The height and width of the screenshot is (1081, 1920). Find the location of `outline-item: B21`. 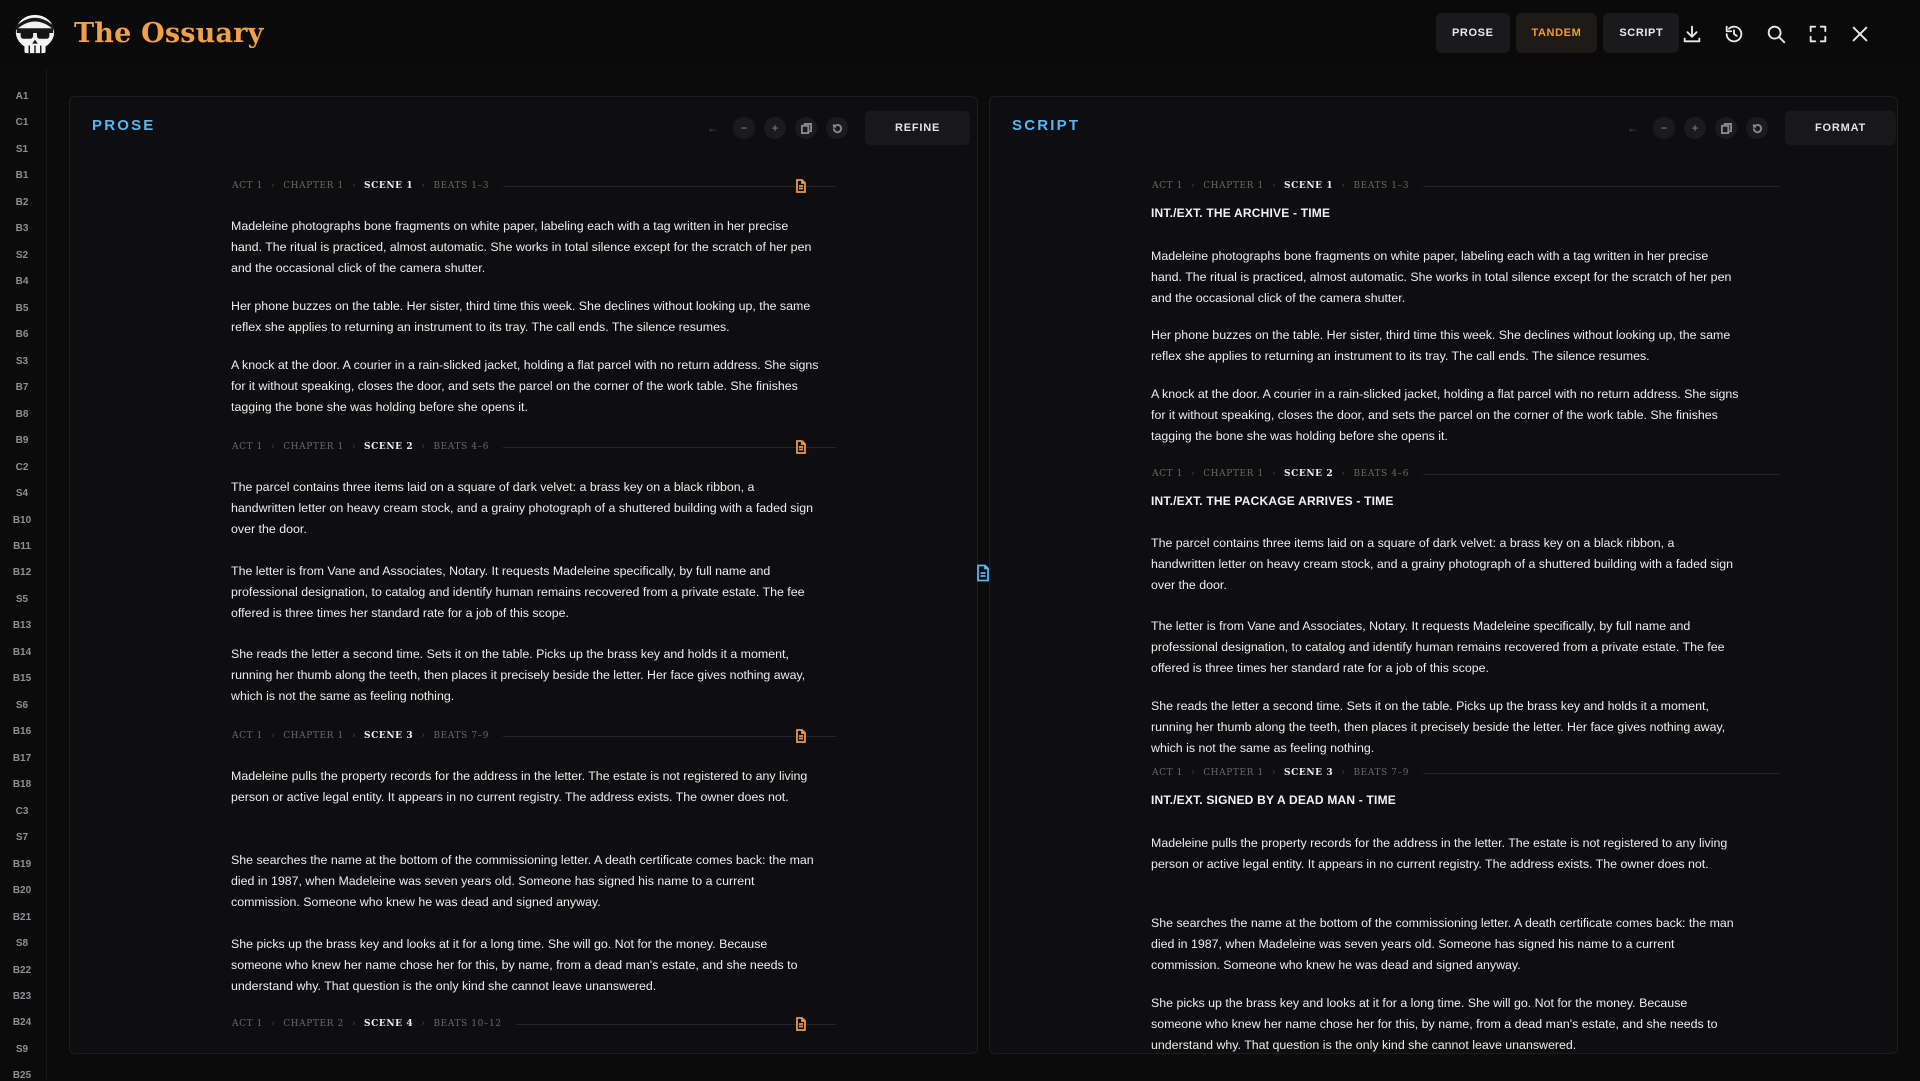

outline-item: B21 is located at coordinates (22, 917).